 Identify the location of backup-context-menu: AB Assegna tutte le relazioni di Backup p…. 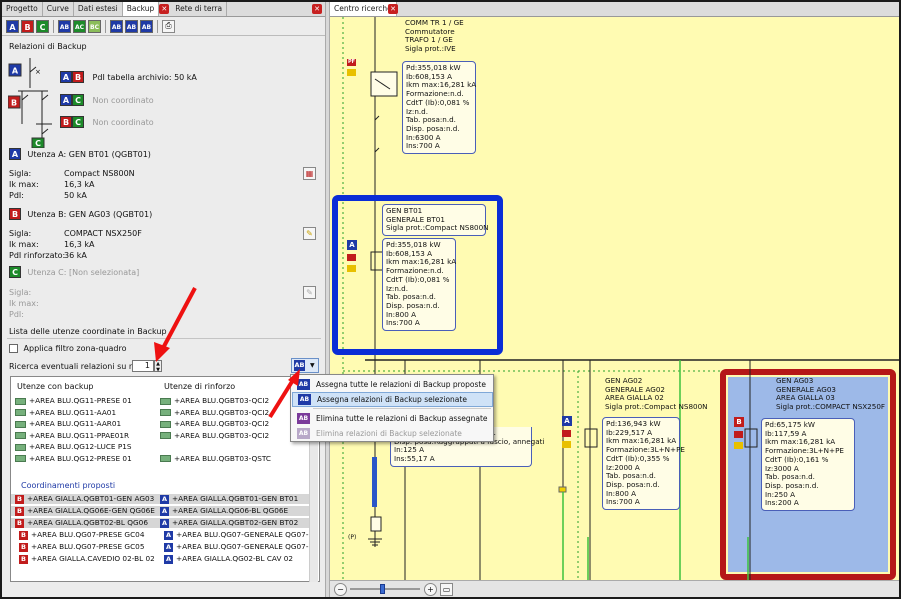
(392, 408).